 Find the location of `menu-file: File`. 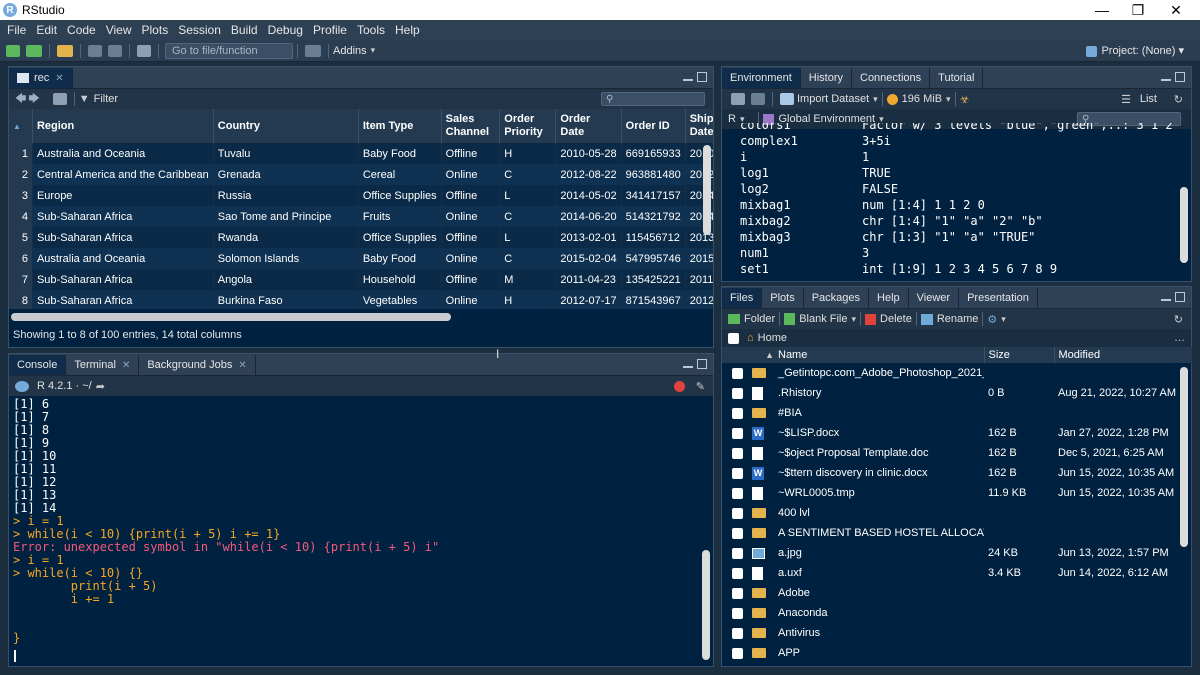

menu-file: File is located at coordinates (16, 30).